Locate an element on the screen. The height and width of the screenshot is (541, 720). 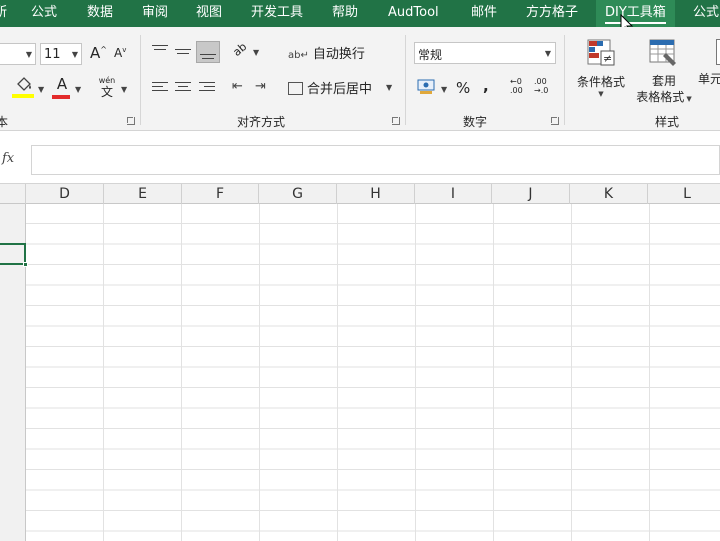
tab-developer: 开发工具 is located at coordinates (277, 13).